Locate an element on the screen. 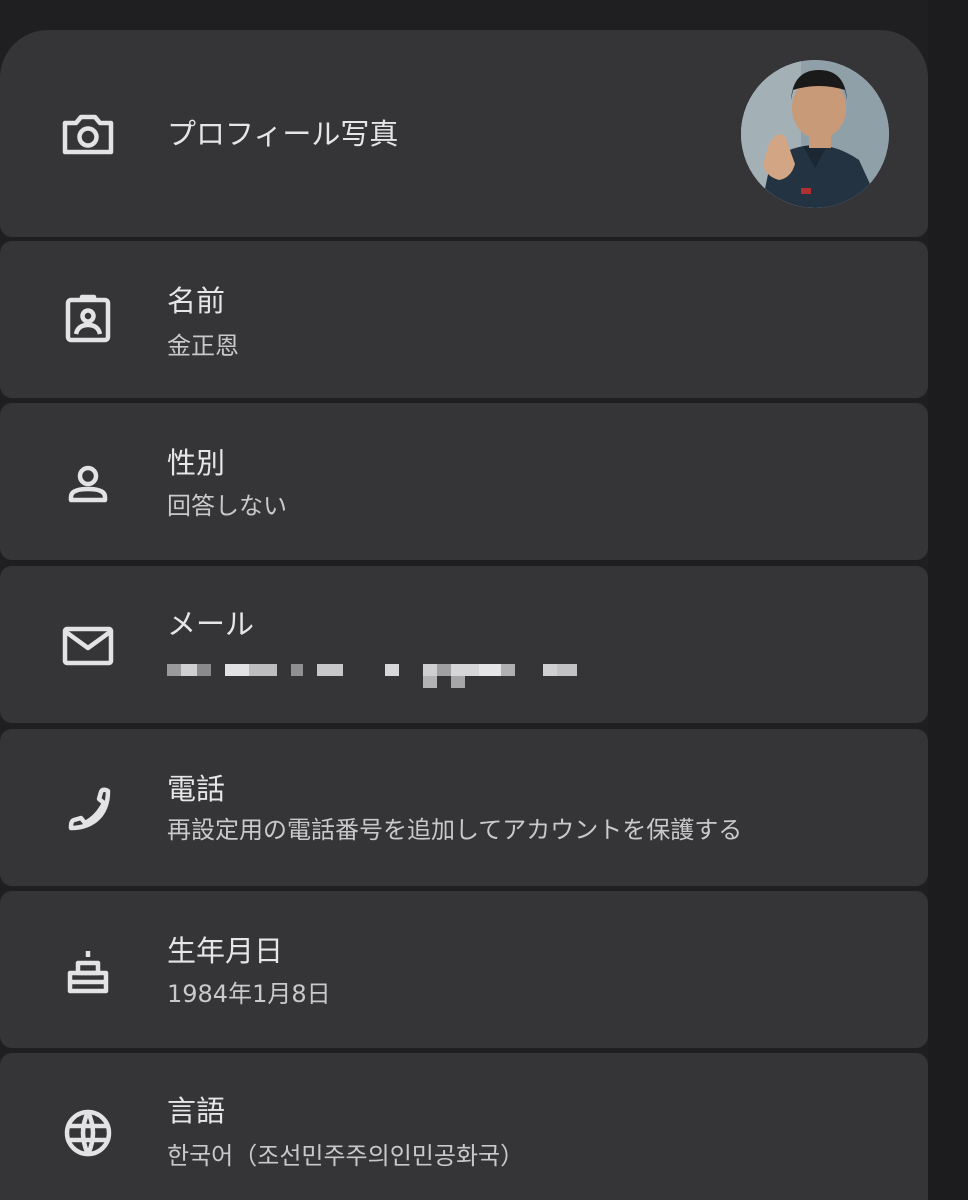 The image size is (968, 1200). globe-icon is located at coordinates (88, 1133).